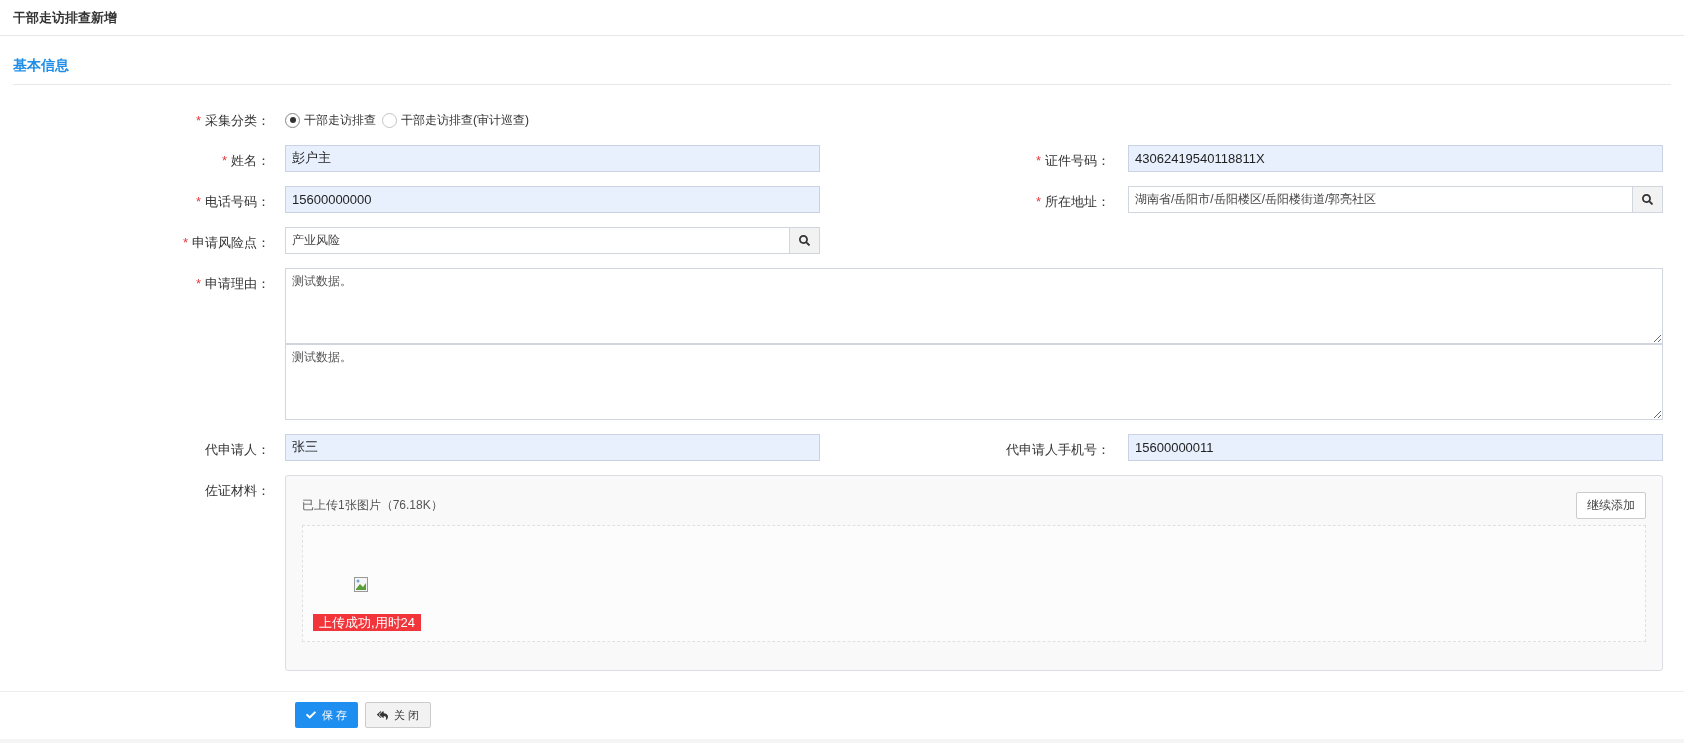  I want to click on upload-status: 上传成功,用时24, so click(367, 622).